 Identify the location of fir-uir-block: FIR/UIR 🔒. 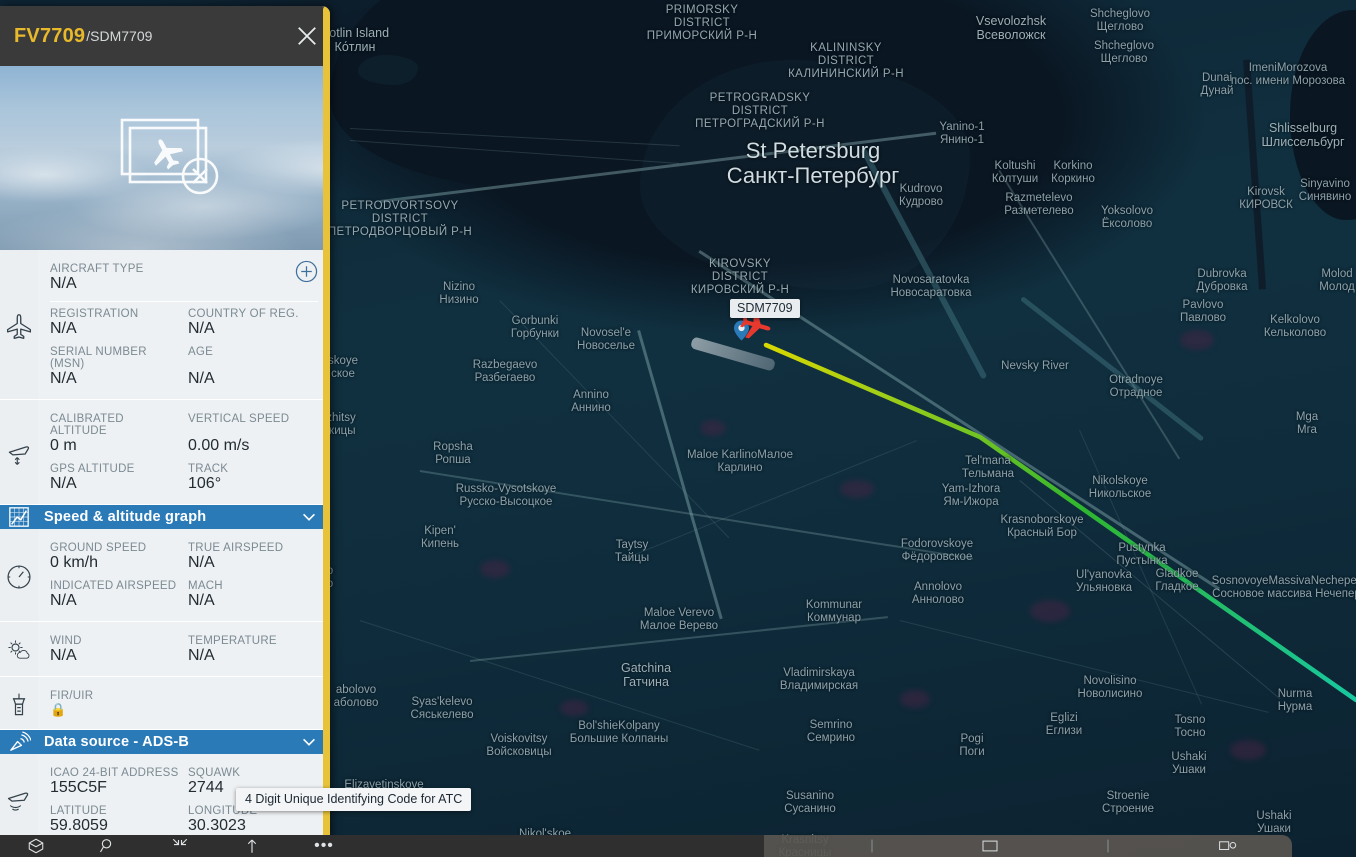
(165, 703).